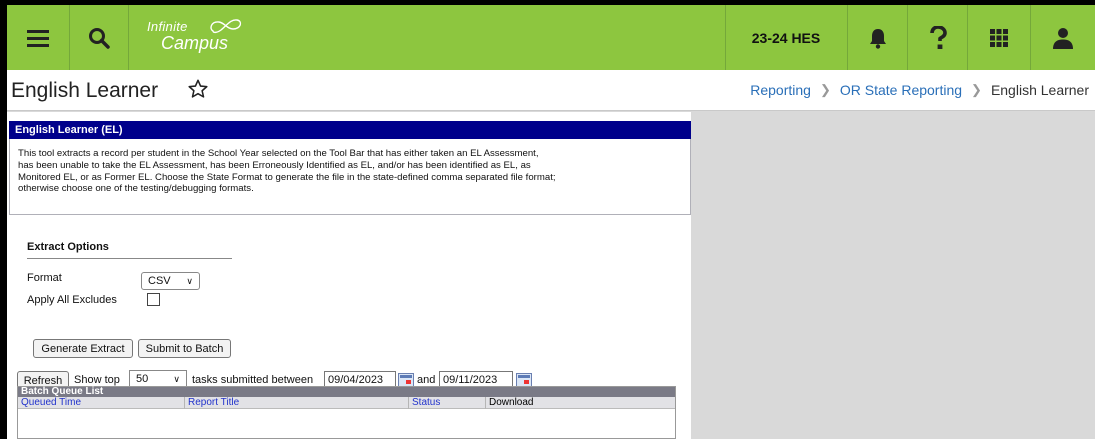 This screenshot has width=1095, height=439. I want to click on star-outline-icon, so click(198, 89).